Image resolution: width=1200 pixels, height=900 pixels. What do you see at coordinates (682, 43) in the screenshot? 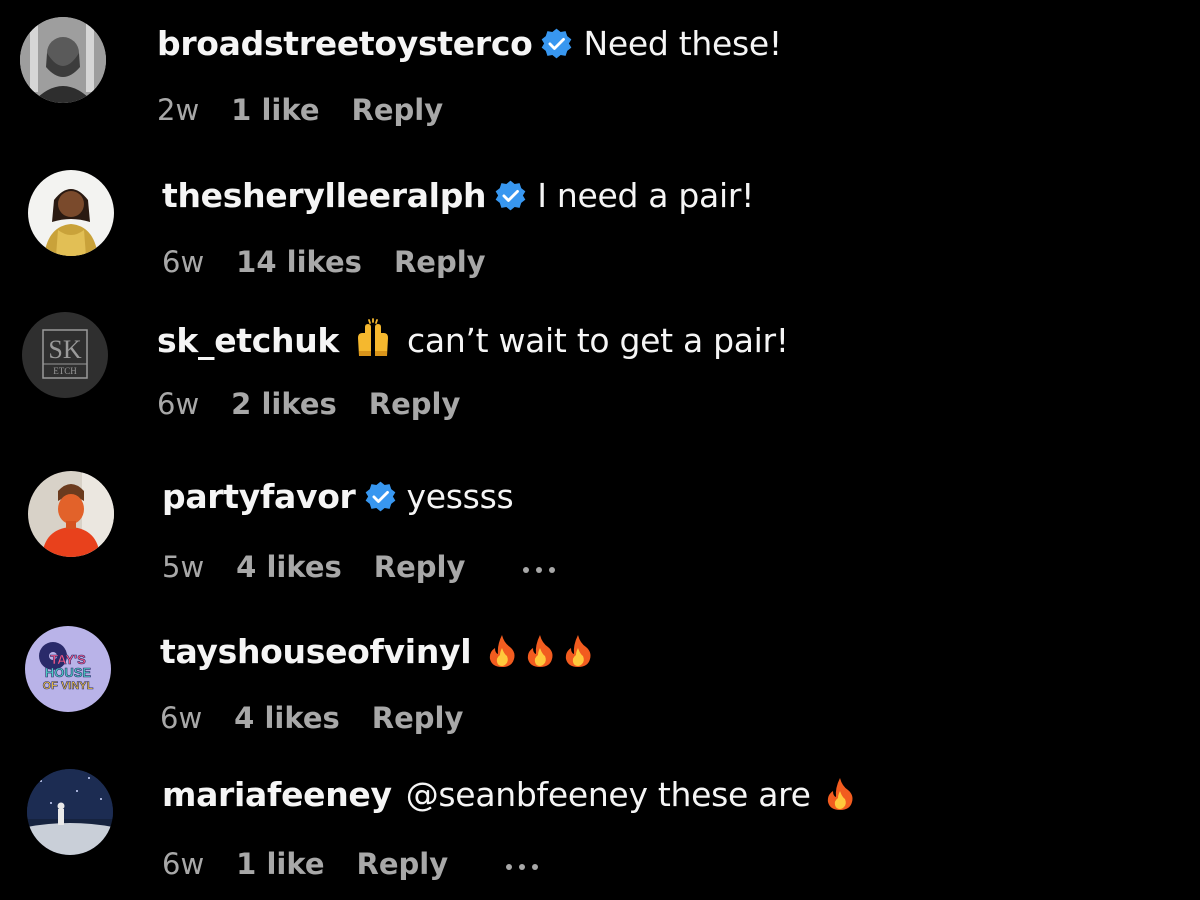
I see `comment-text: Need these!` at bounding box center [682, 43].